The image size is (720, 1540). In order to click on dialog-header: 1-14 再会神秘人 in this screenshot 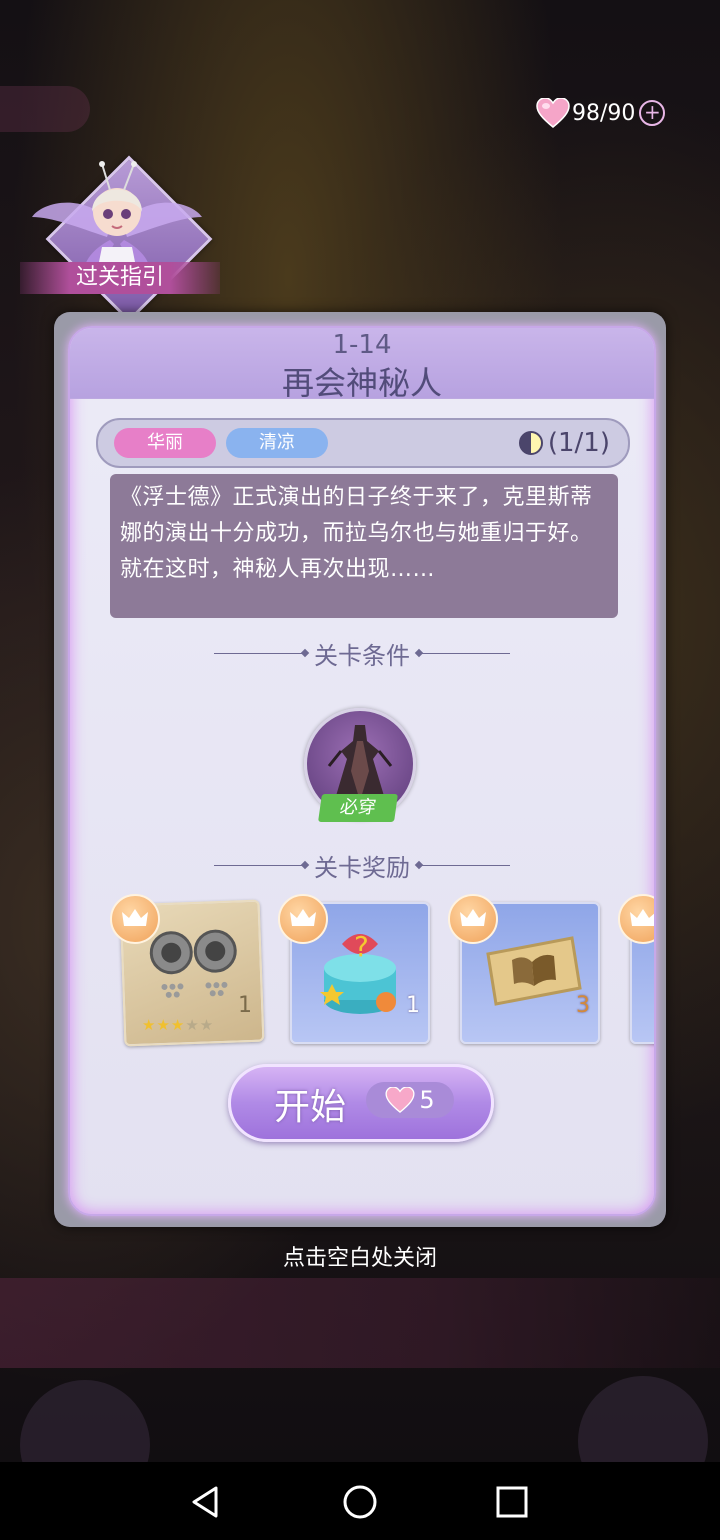, I will do `click(362, 365)`.